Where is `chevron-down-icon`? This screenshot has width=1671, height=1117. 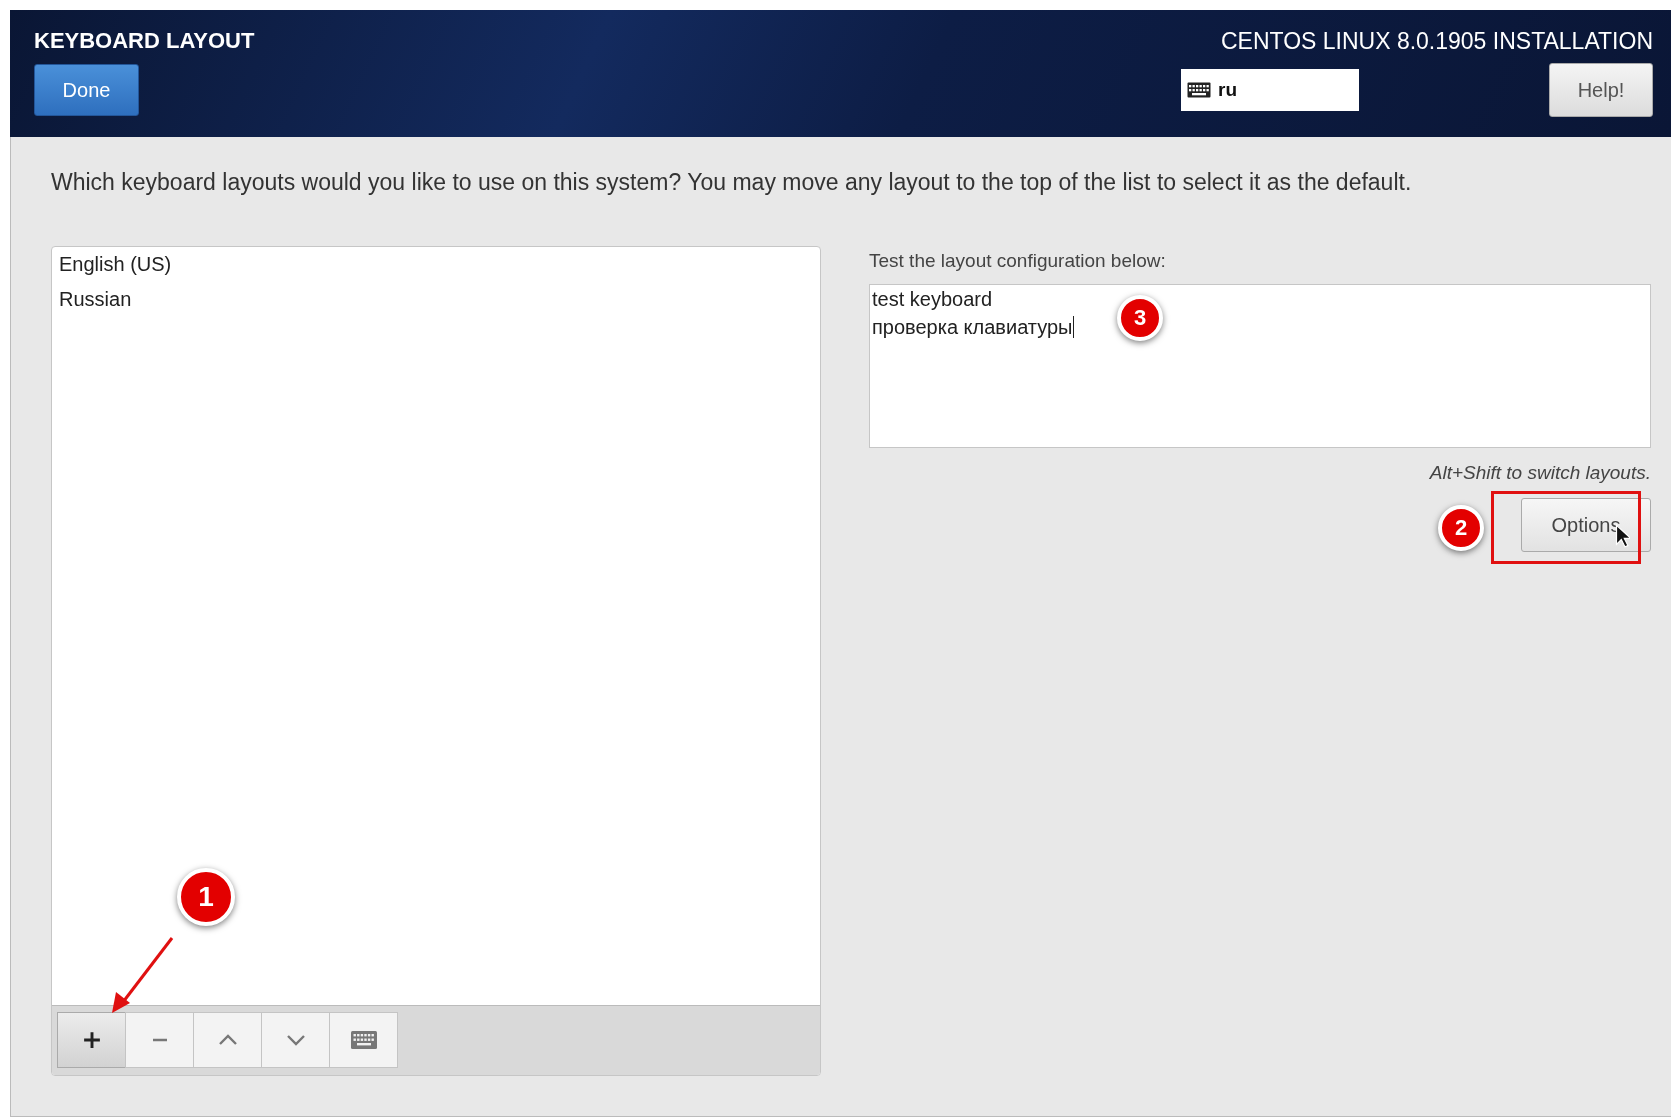 chevron-down-icon is located at coordinates (295, 1040).